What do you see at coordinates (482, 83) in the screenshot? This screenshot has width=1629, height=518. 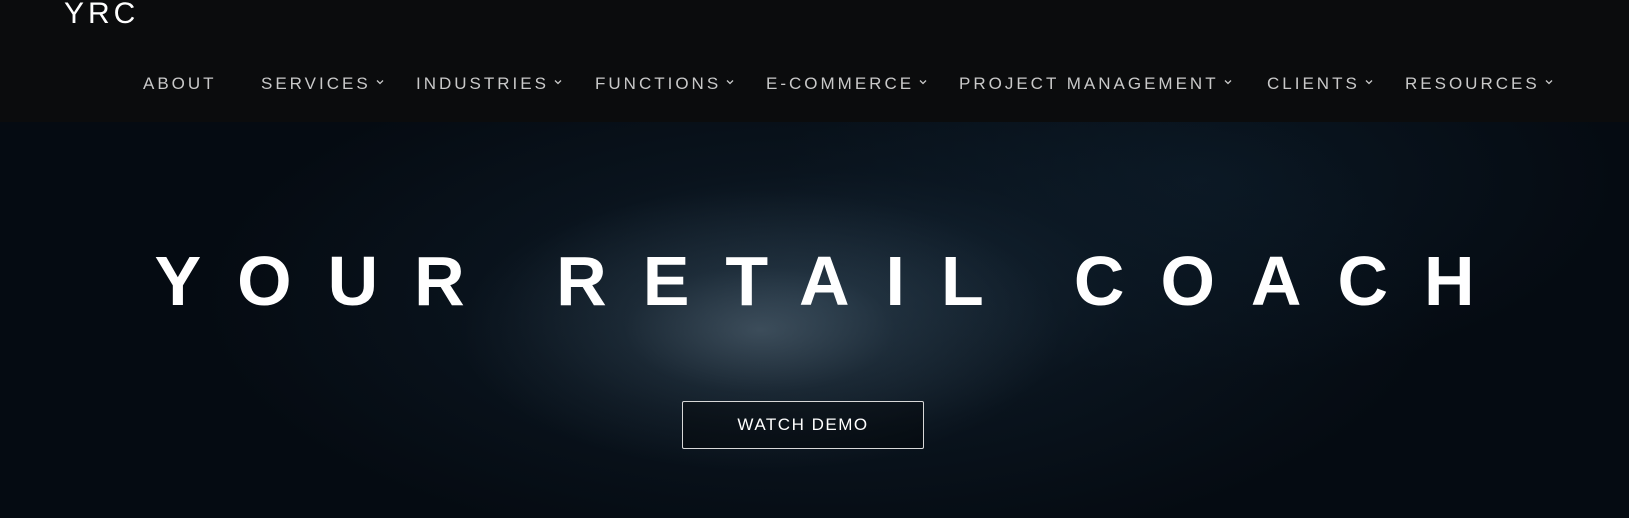 I see `nav-item-label: INDUSTRIES` at bounding box center [482, 83].